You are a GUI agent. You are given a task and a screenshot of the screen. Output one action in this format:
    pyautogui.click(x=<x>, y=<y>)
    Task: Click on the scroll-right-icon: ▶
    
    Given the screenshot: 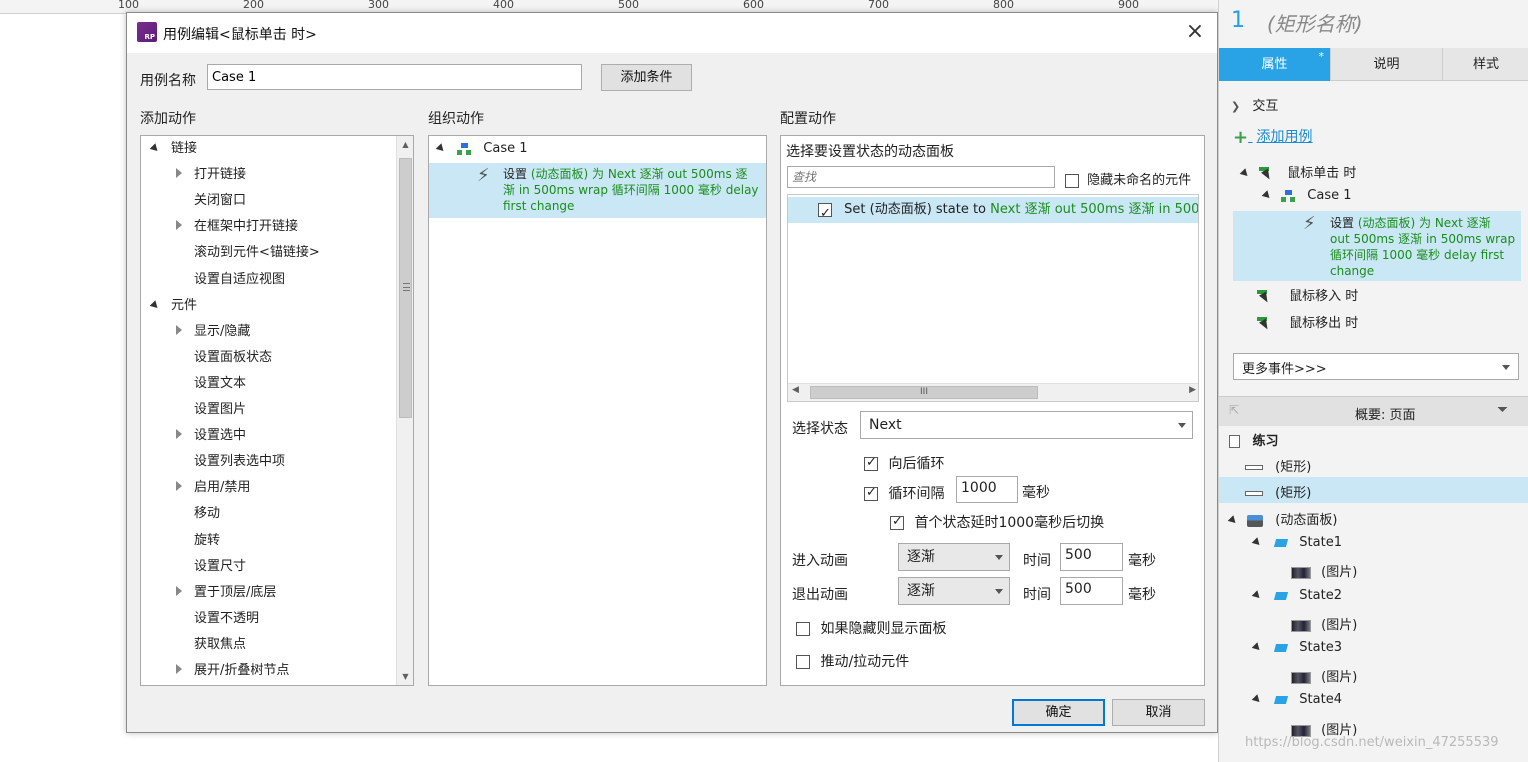 What is the action you would take?
    pyautogui.click(x=1192, y=390)
    